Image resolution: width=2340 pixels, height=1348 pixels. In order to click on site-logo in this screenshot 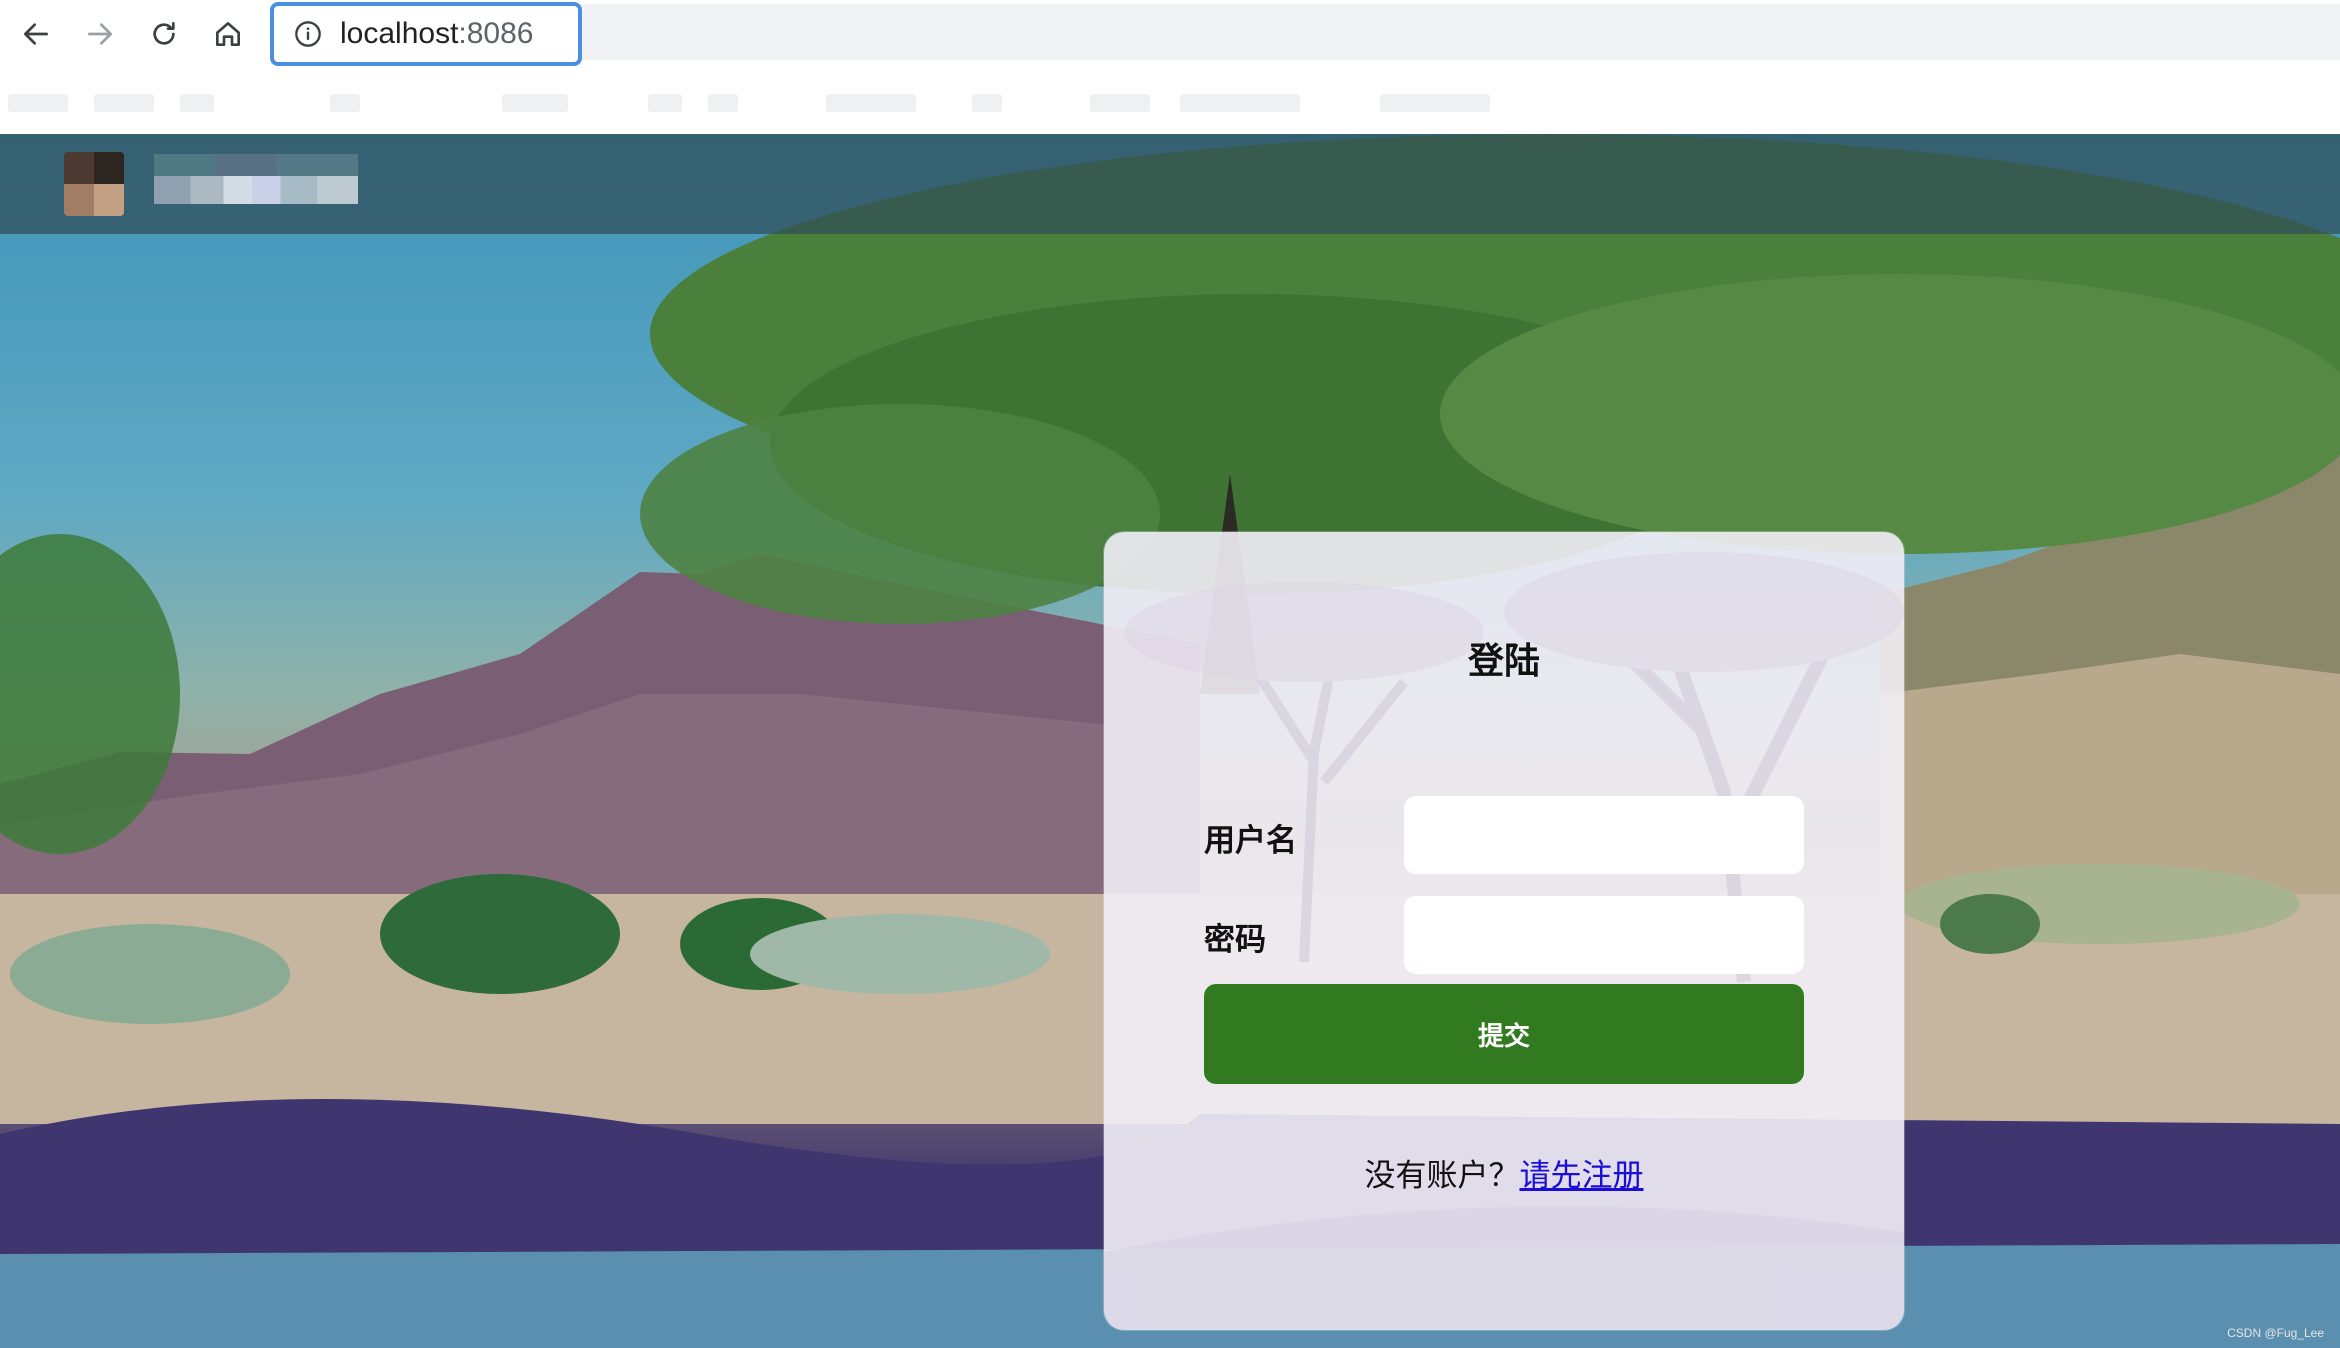, I will do `click(94, 184)`.